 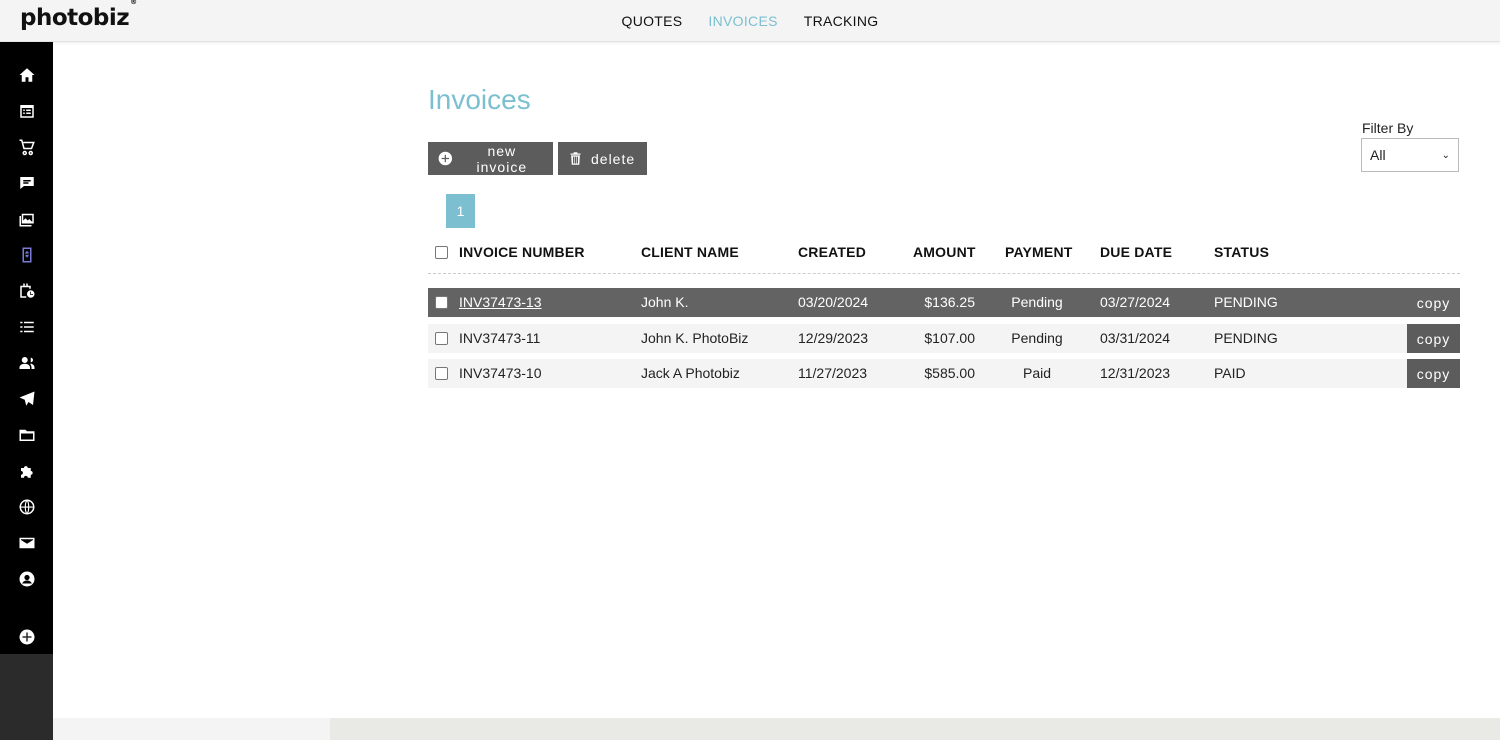 What do you see at coordinates (1135, 373) in the screenshot?
I see `due-date: 12/31/2023` at bounding box center [1135, 373].